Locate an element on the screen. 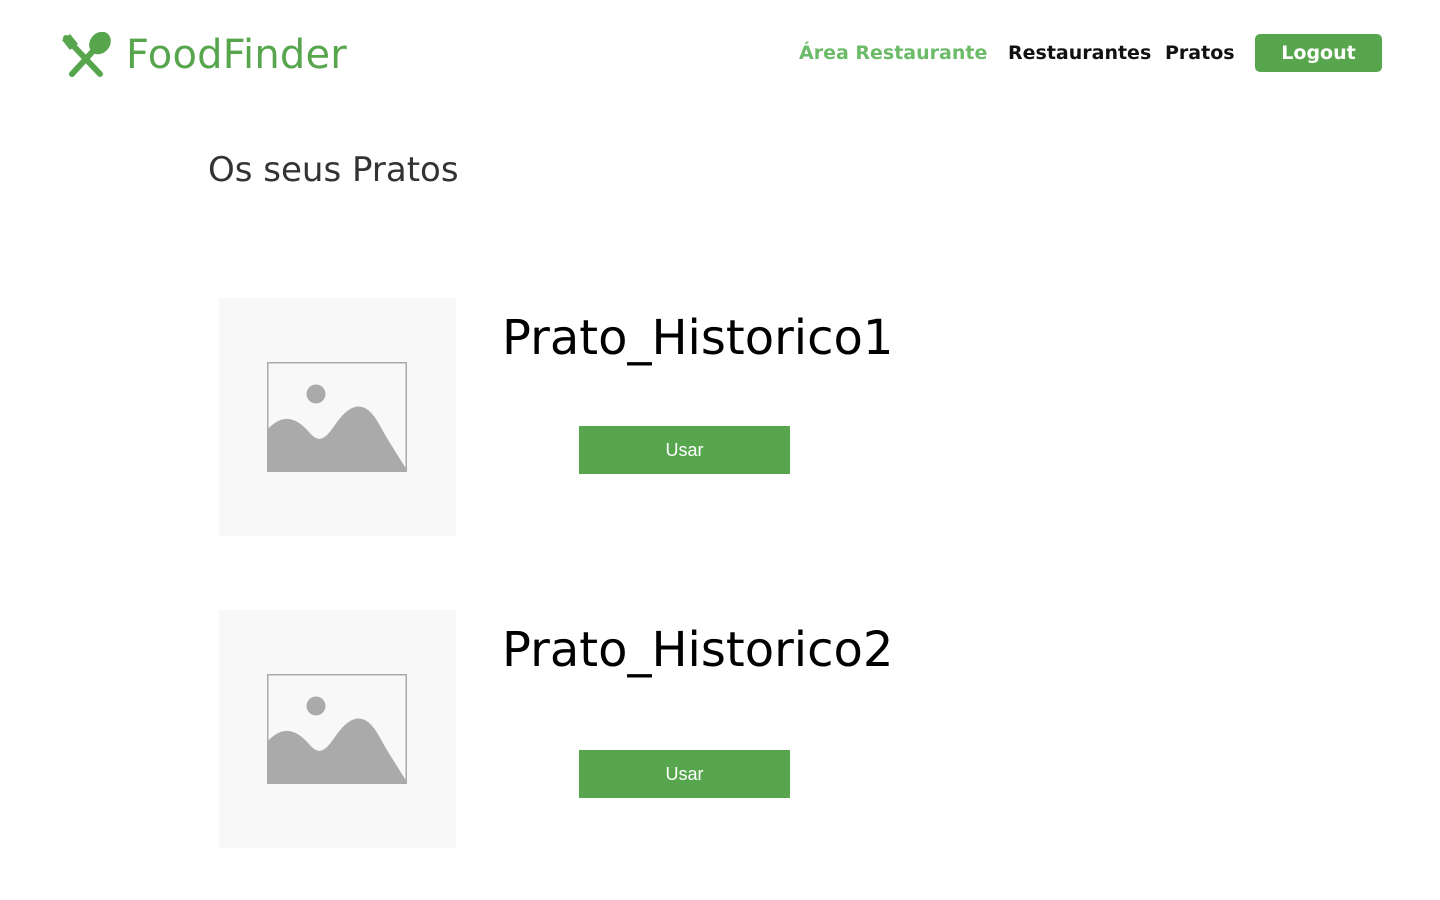  brand-logo-link: FoodFinder is located at coordinates (203, 55).